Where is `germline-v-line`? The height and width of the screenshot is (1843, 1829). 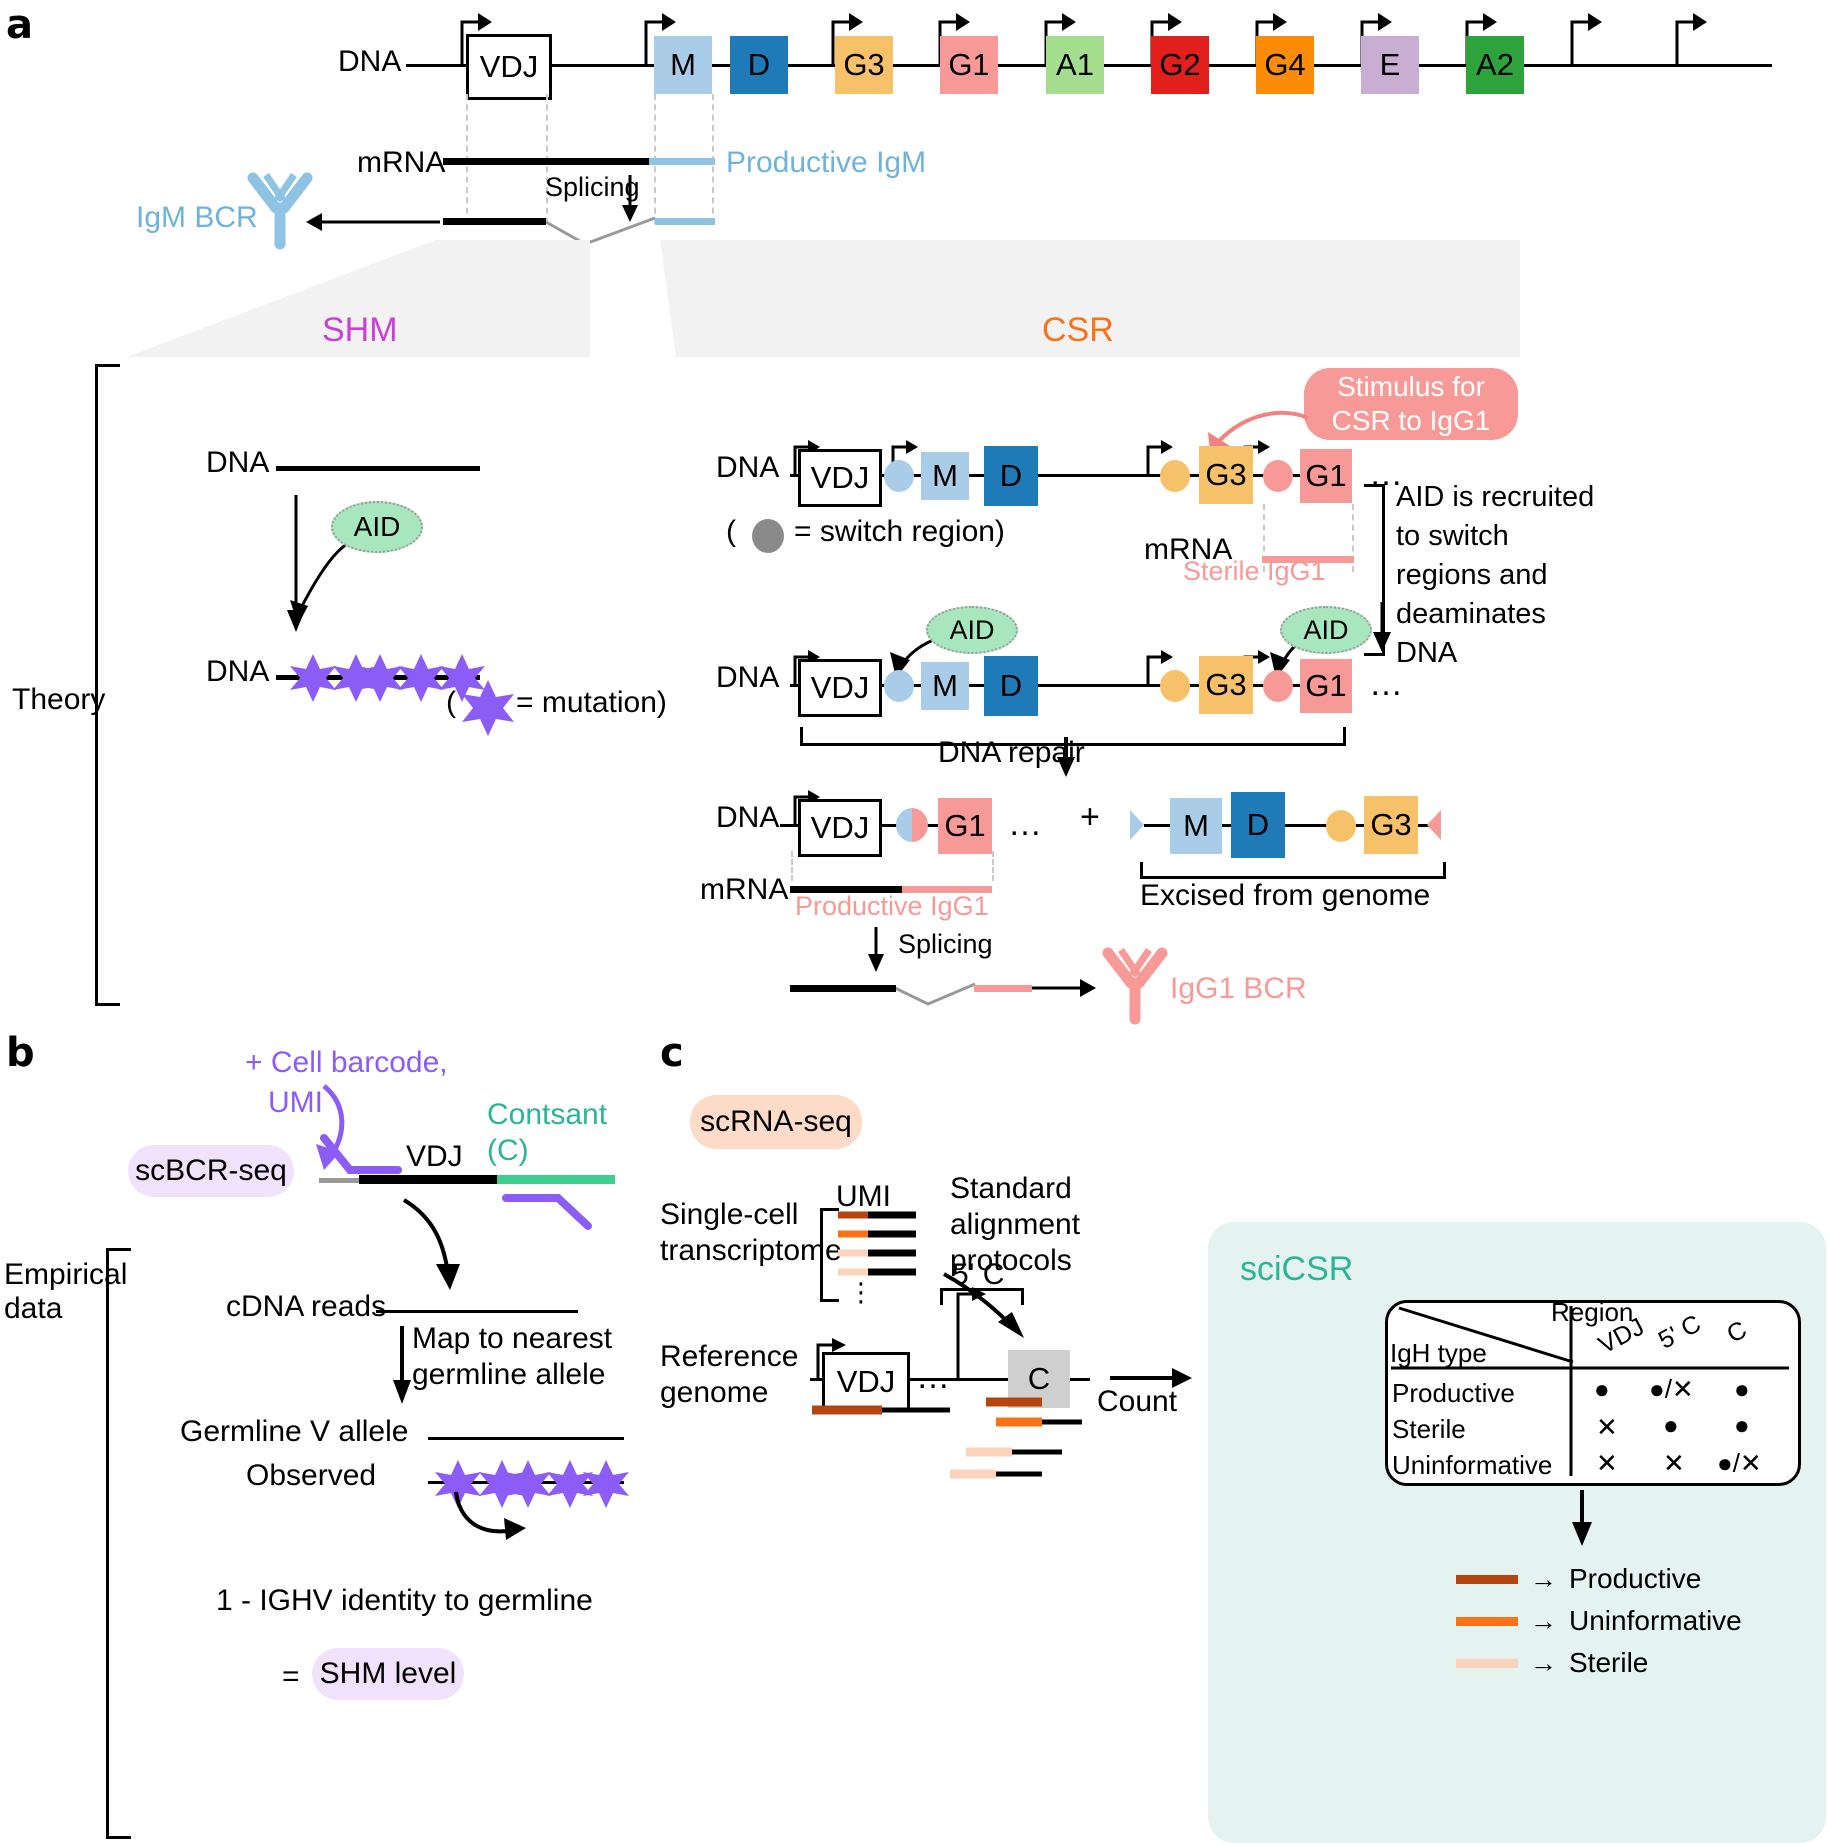
germline-v-line is located at coordinates (526, 1438).